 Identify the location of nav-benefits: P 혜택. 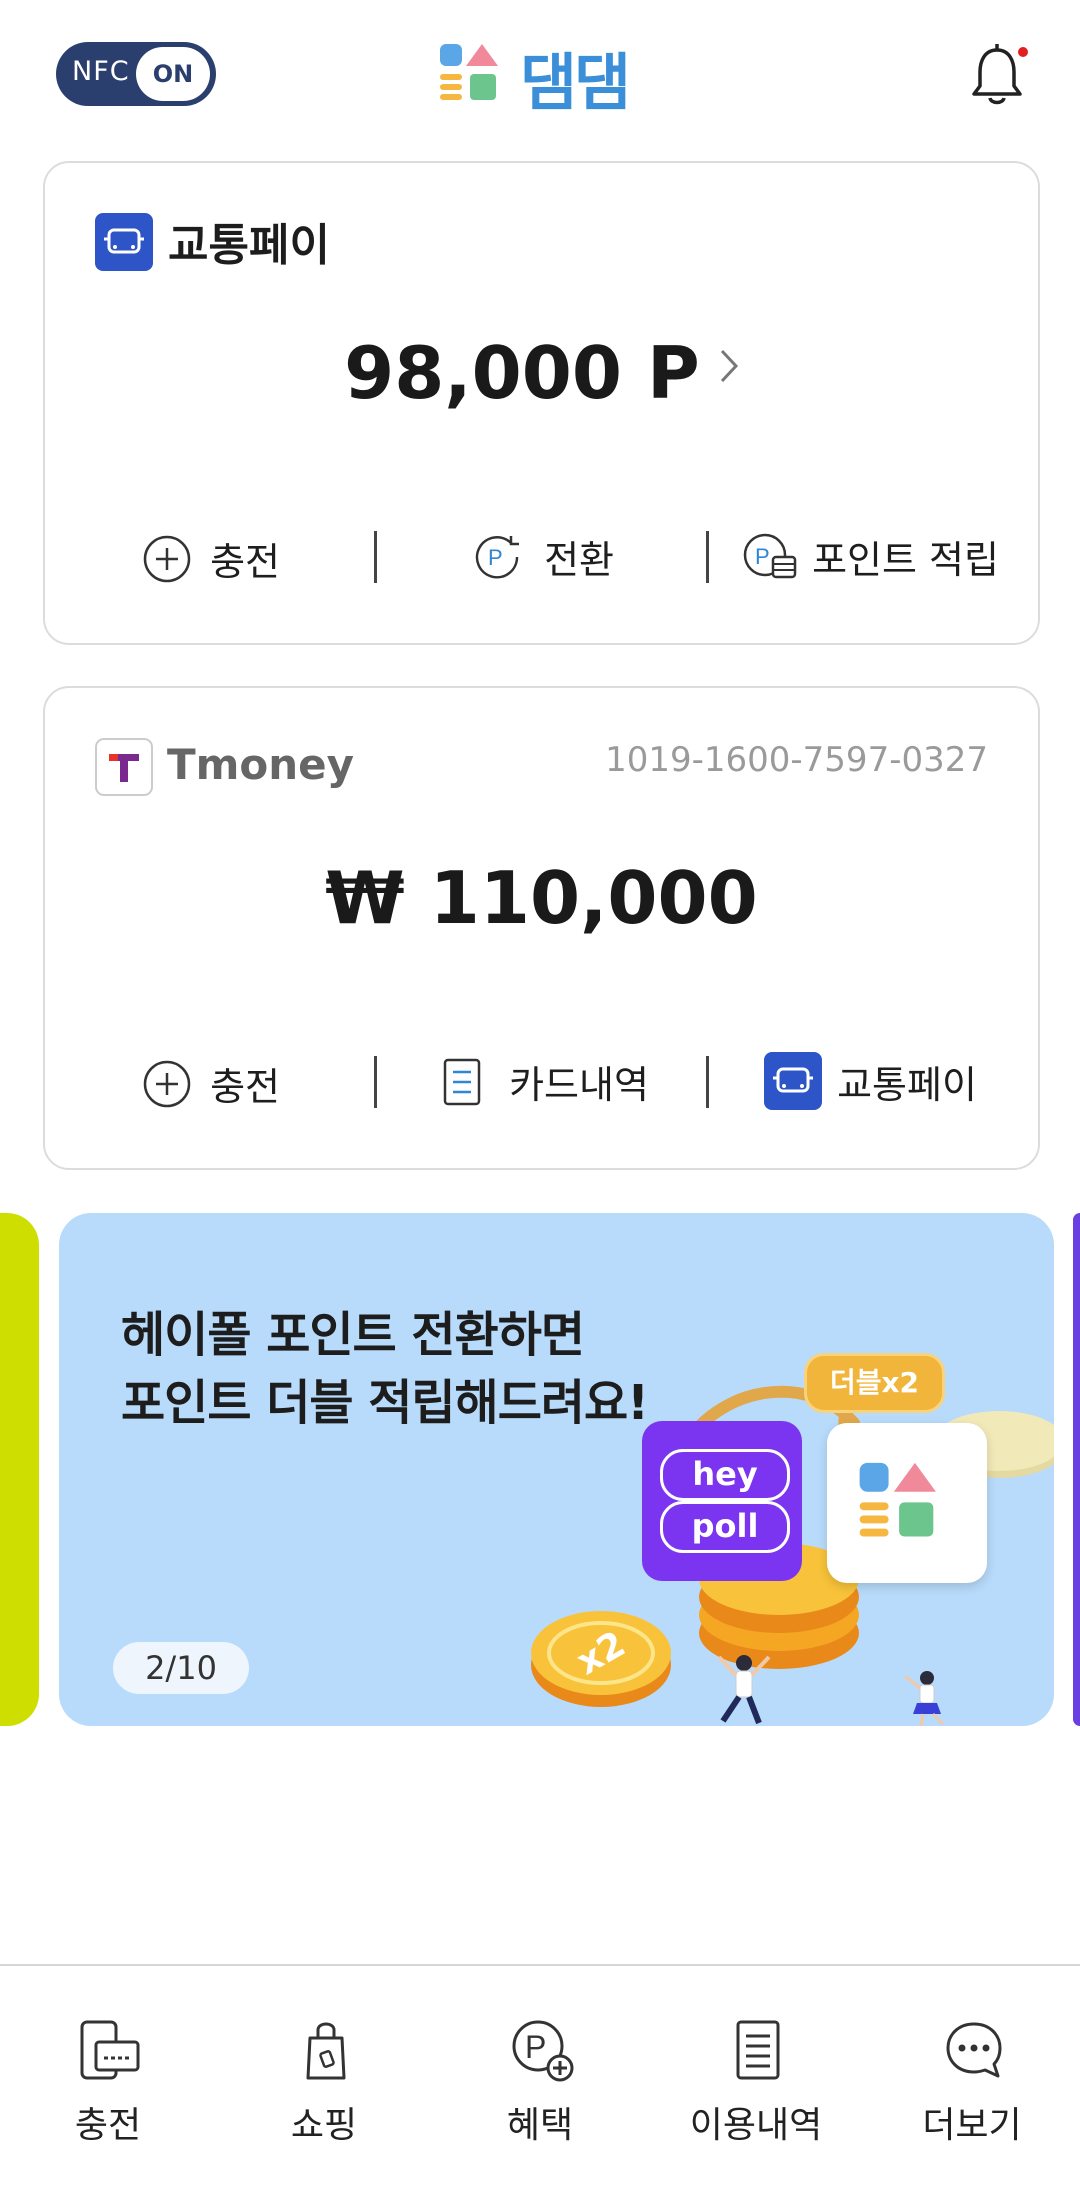
(540, 2079).